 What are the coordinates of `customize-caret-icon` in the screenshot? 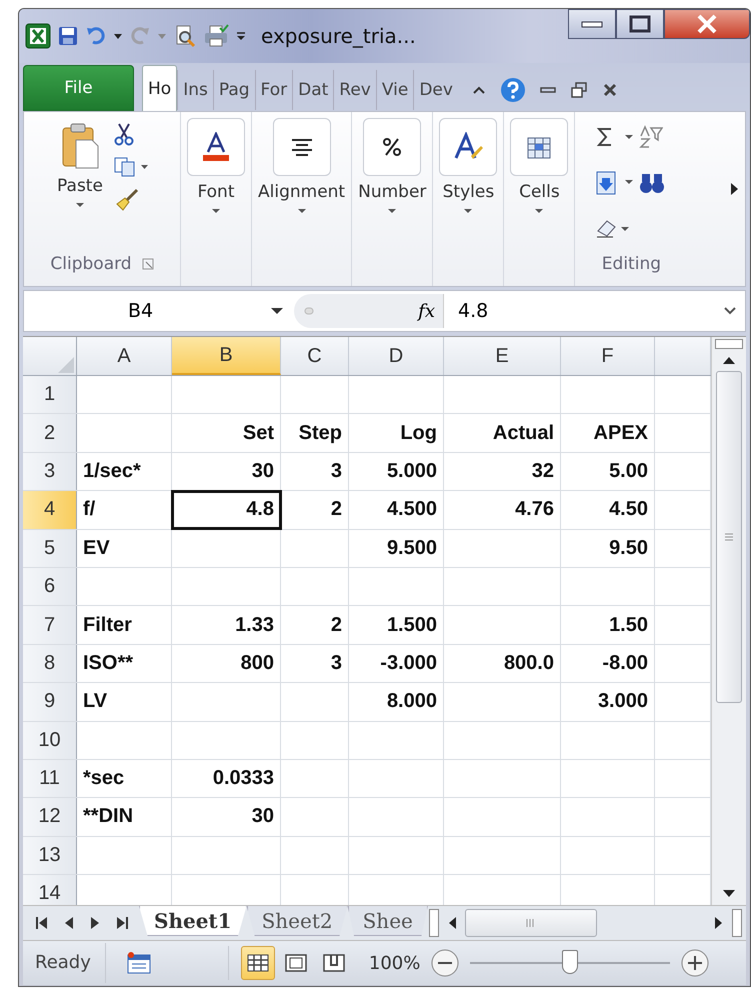 It's located at (241, 36).